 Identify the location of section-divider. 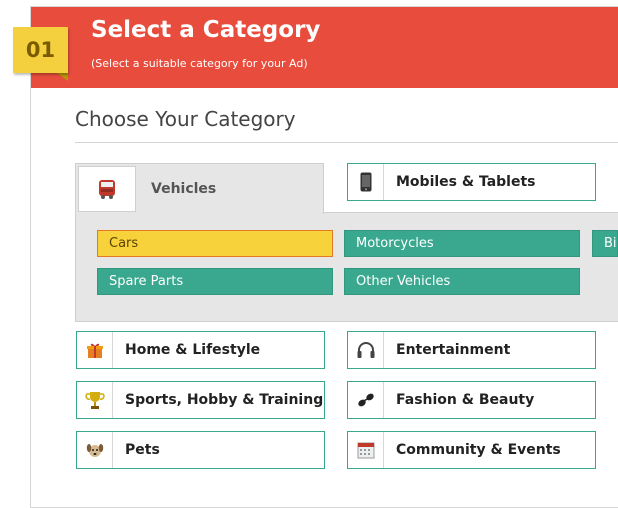
(346, 142).